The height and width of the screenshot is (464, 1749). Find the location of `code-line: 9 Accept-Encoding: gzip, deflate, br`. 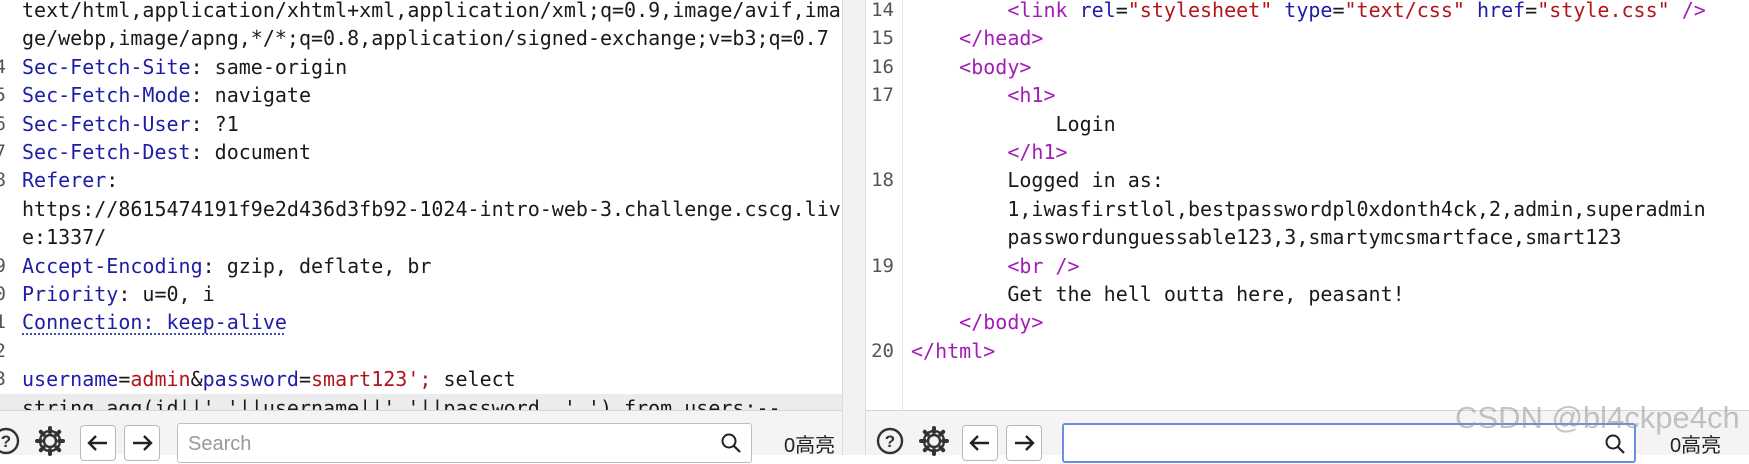

code-line: 9 Accept-Encoding: gzip, deflate, br is located at coordinates (421, 266).